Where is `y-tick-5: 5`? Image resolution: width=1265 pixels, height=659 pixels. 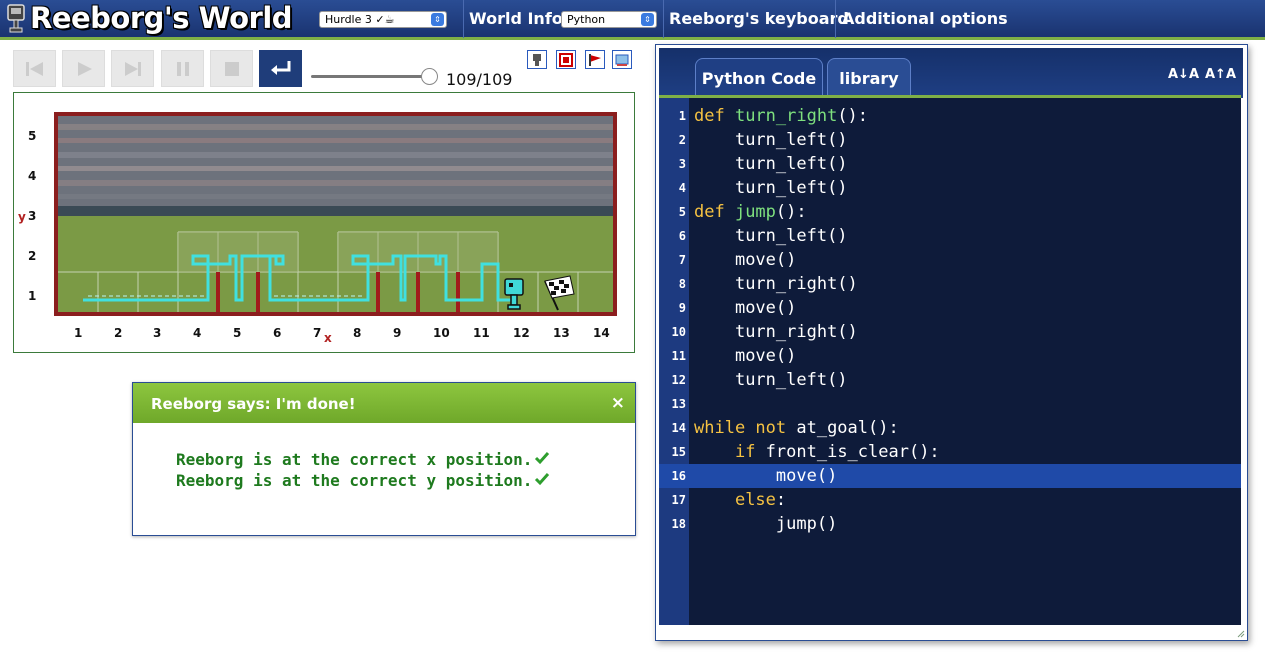
y-tick-5: 5 is located at coordinates (32, 136).